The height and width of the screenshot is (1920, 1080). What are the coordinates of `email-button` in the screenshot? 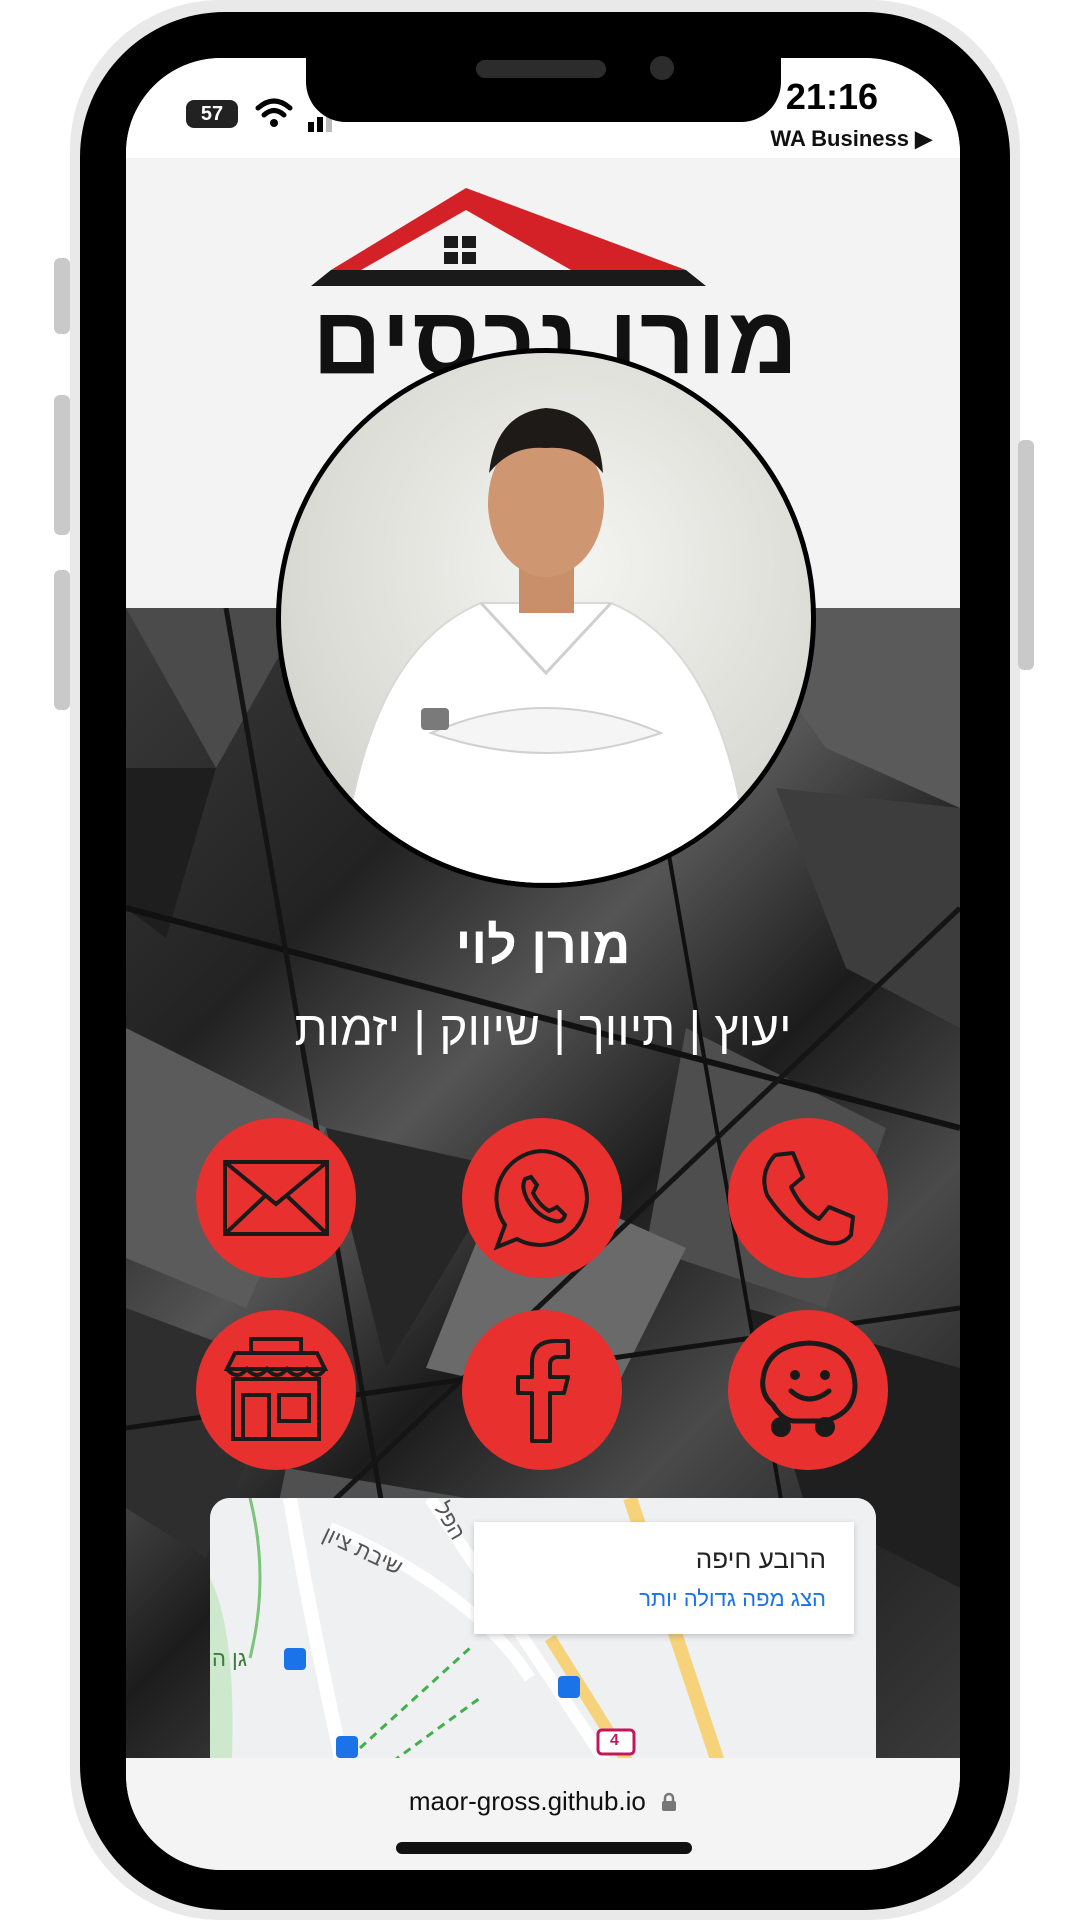 It's located at (276, 1198).